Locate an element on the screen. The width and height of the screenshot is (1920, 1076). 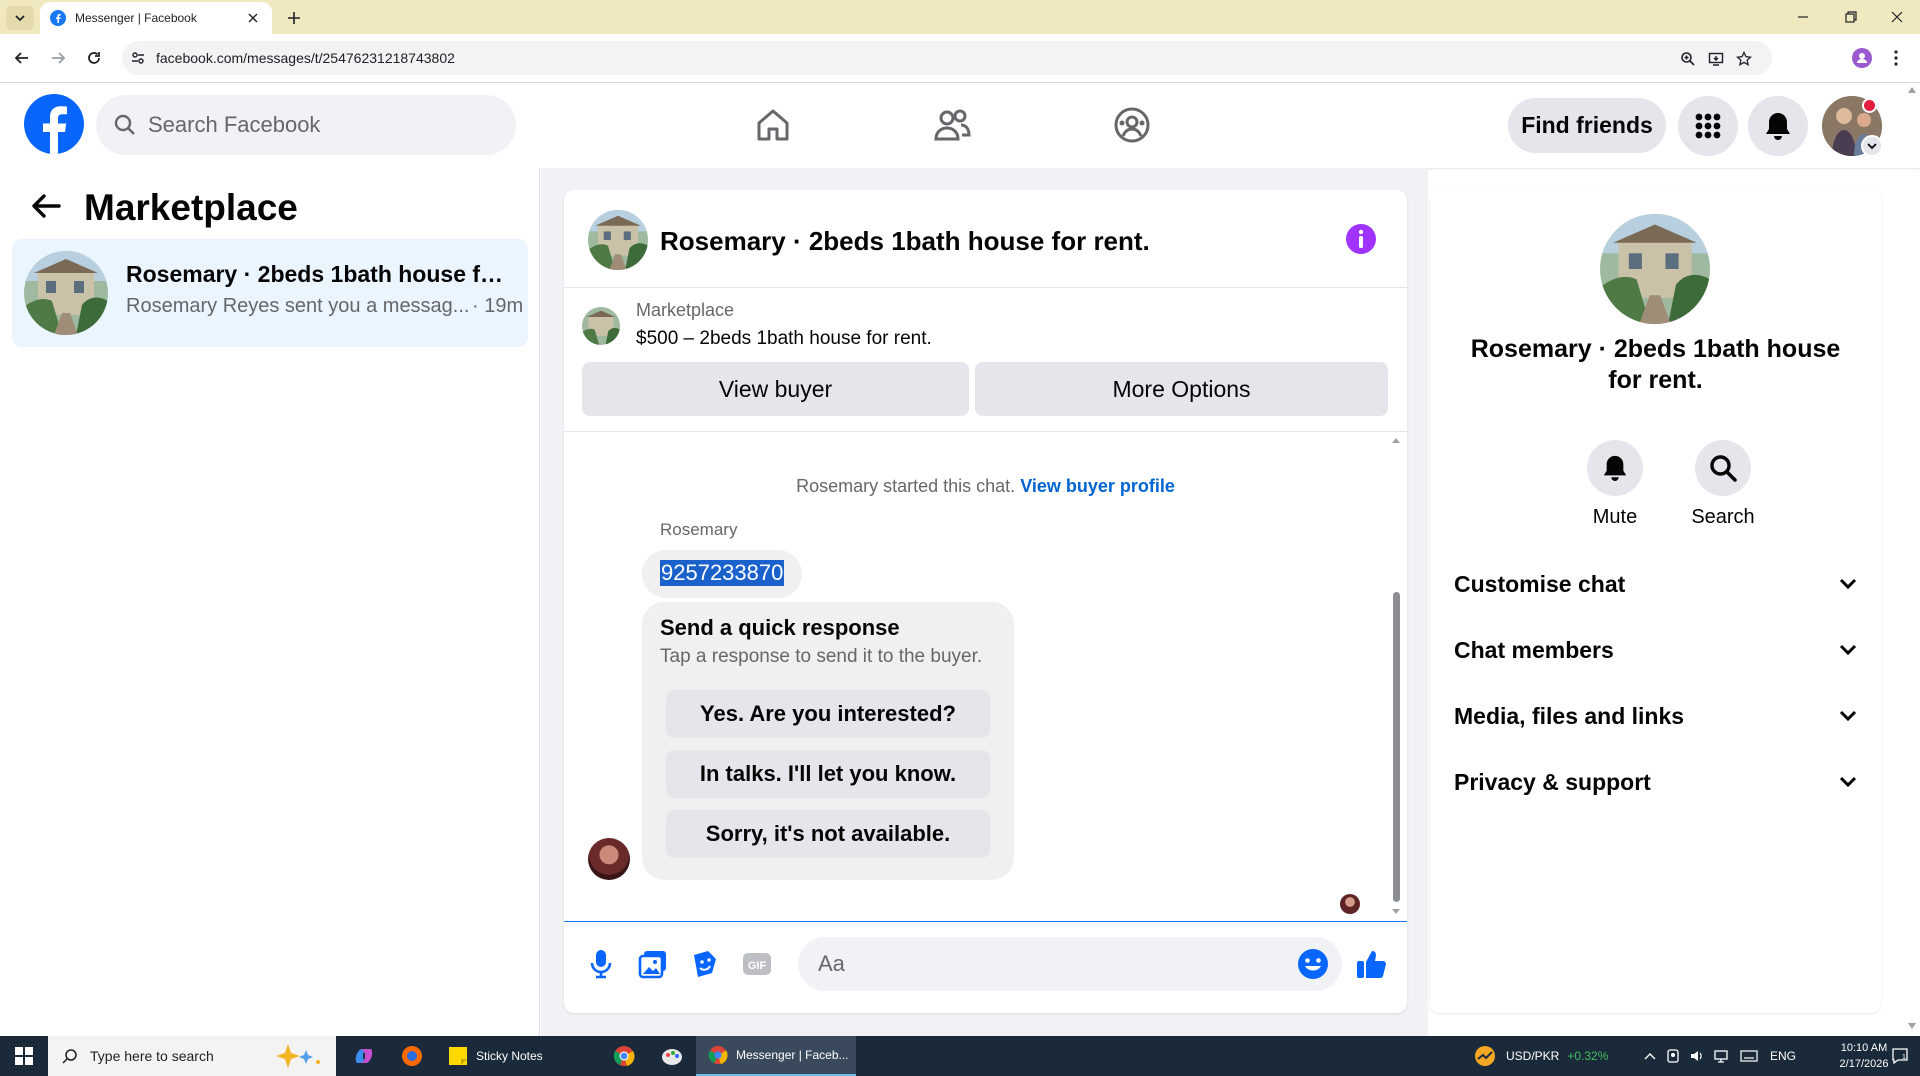
taskbar-search-box: Type here to search is located at coordinates (192, 1056).